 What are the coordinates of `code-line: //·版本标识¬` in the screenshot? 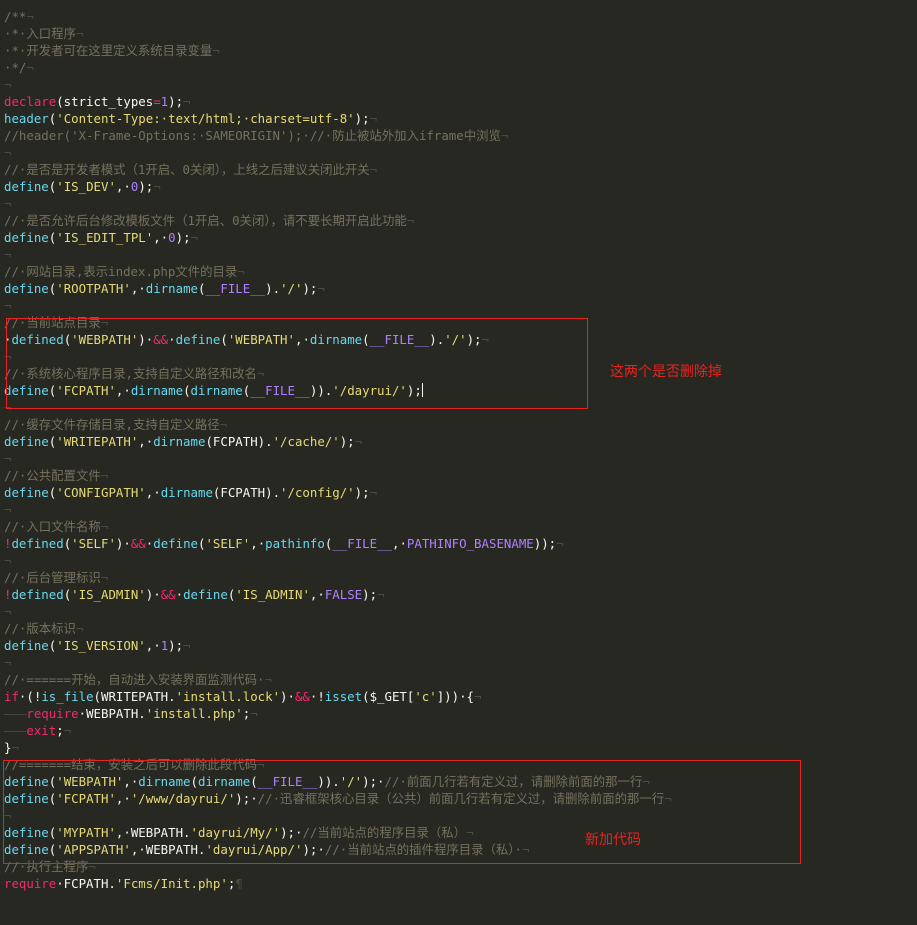 It's located at (338, 628).